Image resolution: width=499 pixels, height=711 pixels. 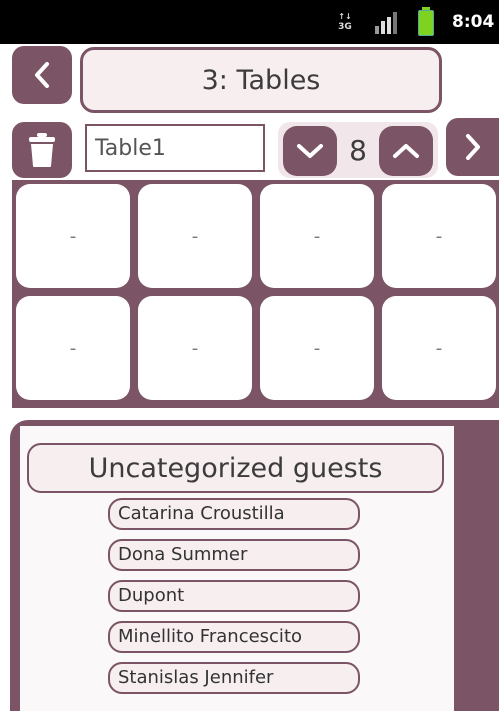 I want to click on chevron-left-icon, so click(x=42, y=75).